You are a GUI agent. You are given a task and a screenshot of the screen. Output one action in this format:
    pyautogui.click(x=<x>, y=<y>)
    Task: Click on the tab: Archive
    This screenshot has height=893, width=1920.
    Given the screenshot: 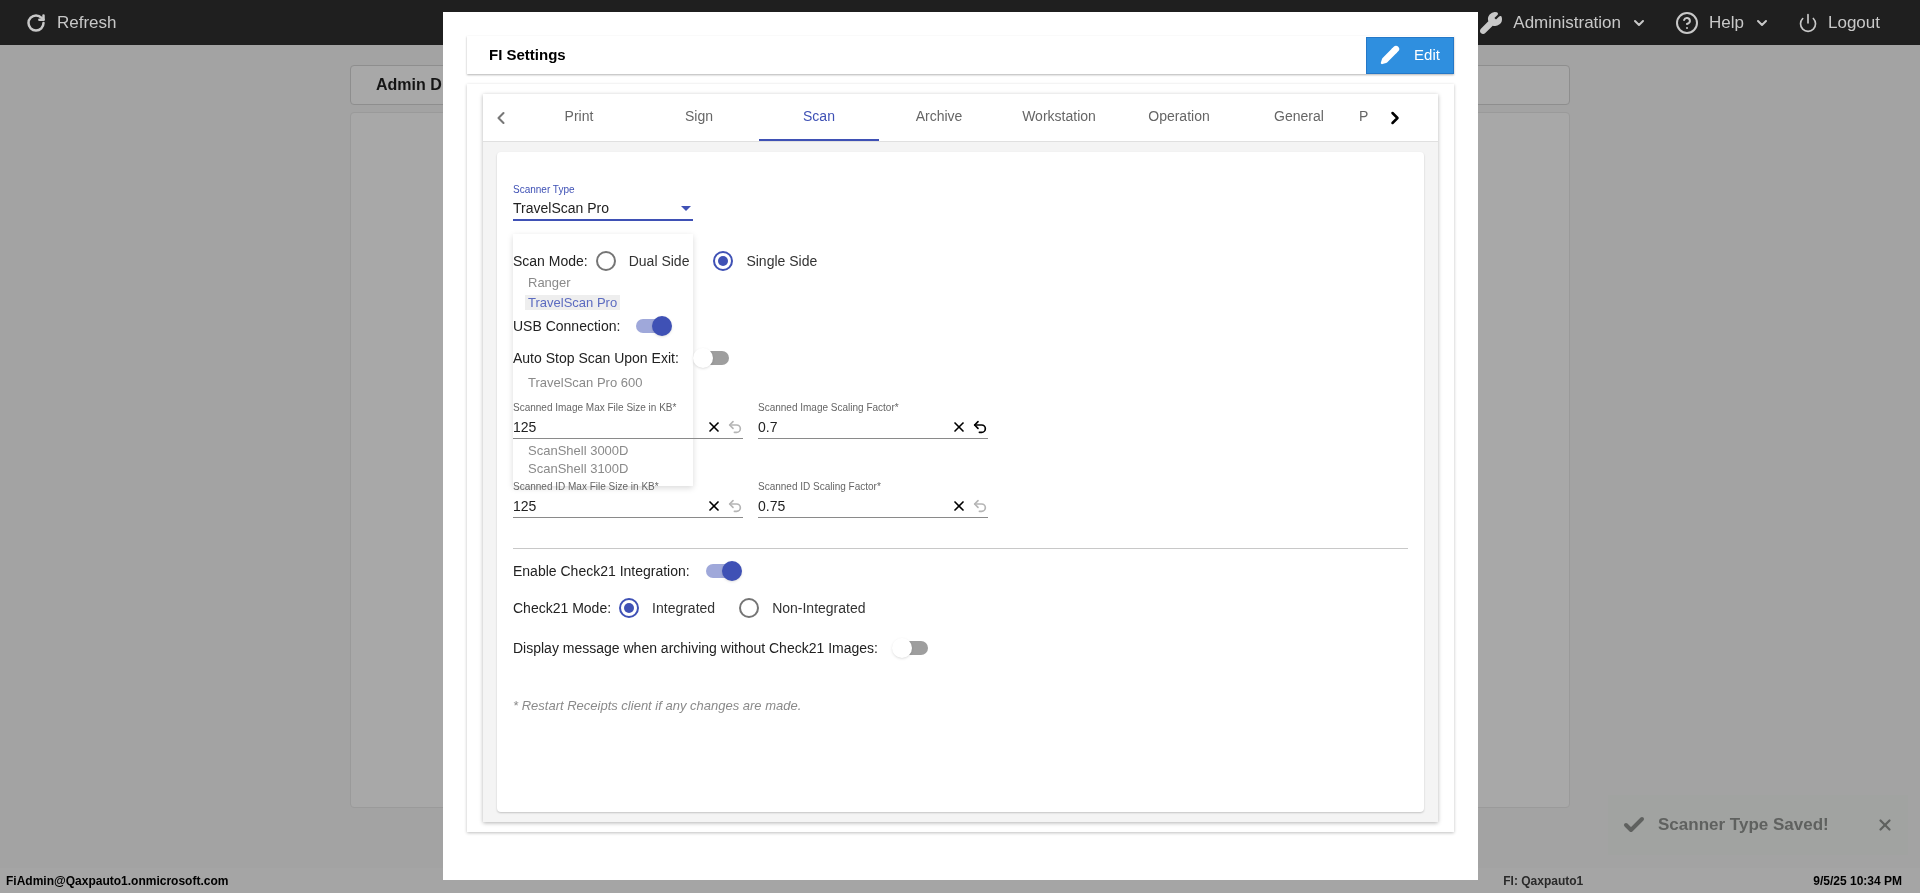 What is the action you would take?
    pyautogui.click(x=939, y=117)
    